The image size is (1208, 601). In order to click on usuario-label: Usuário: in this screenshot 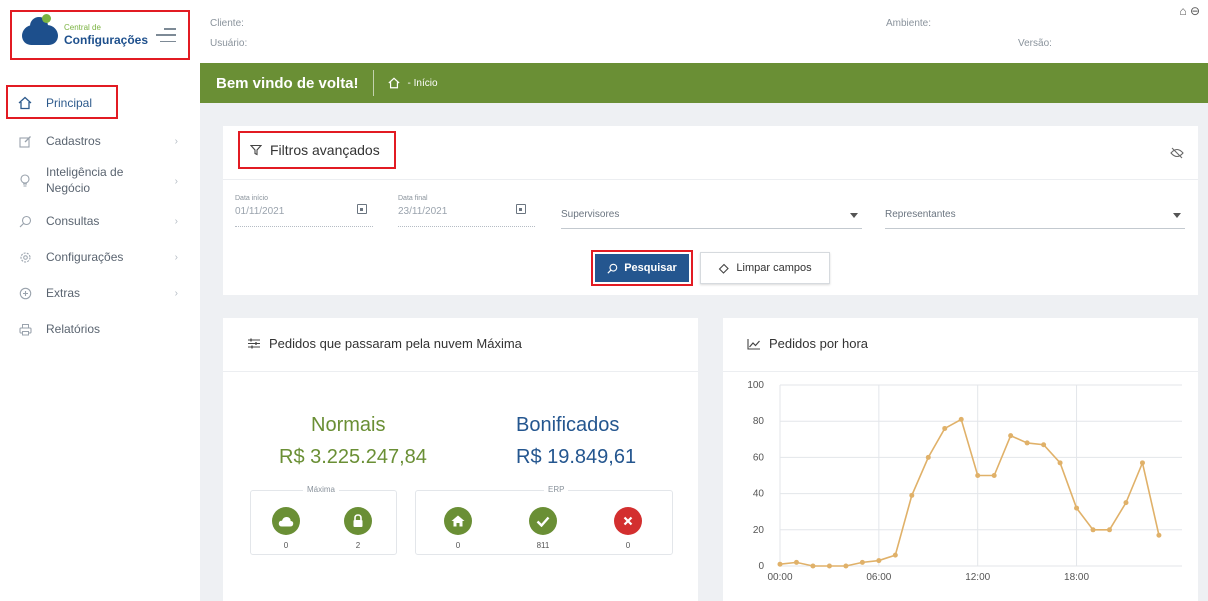, I will do `click(229, 43)`.